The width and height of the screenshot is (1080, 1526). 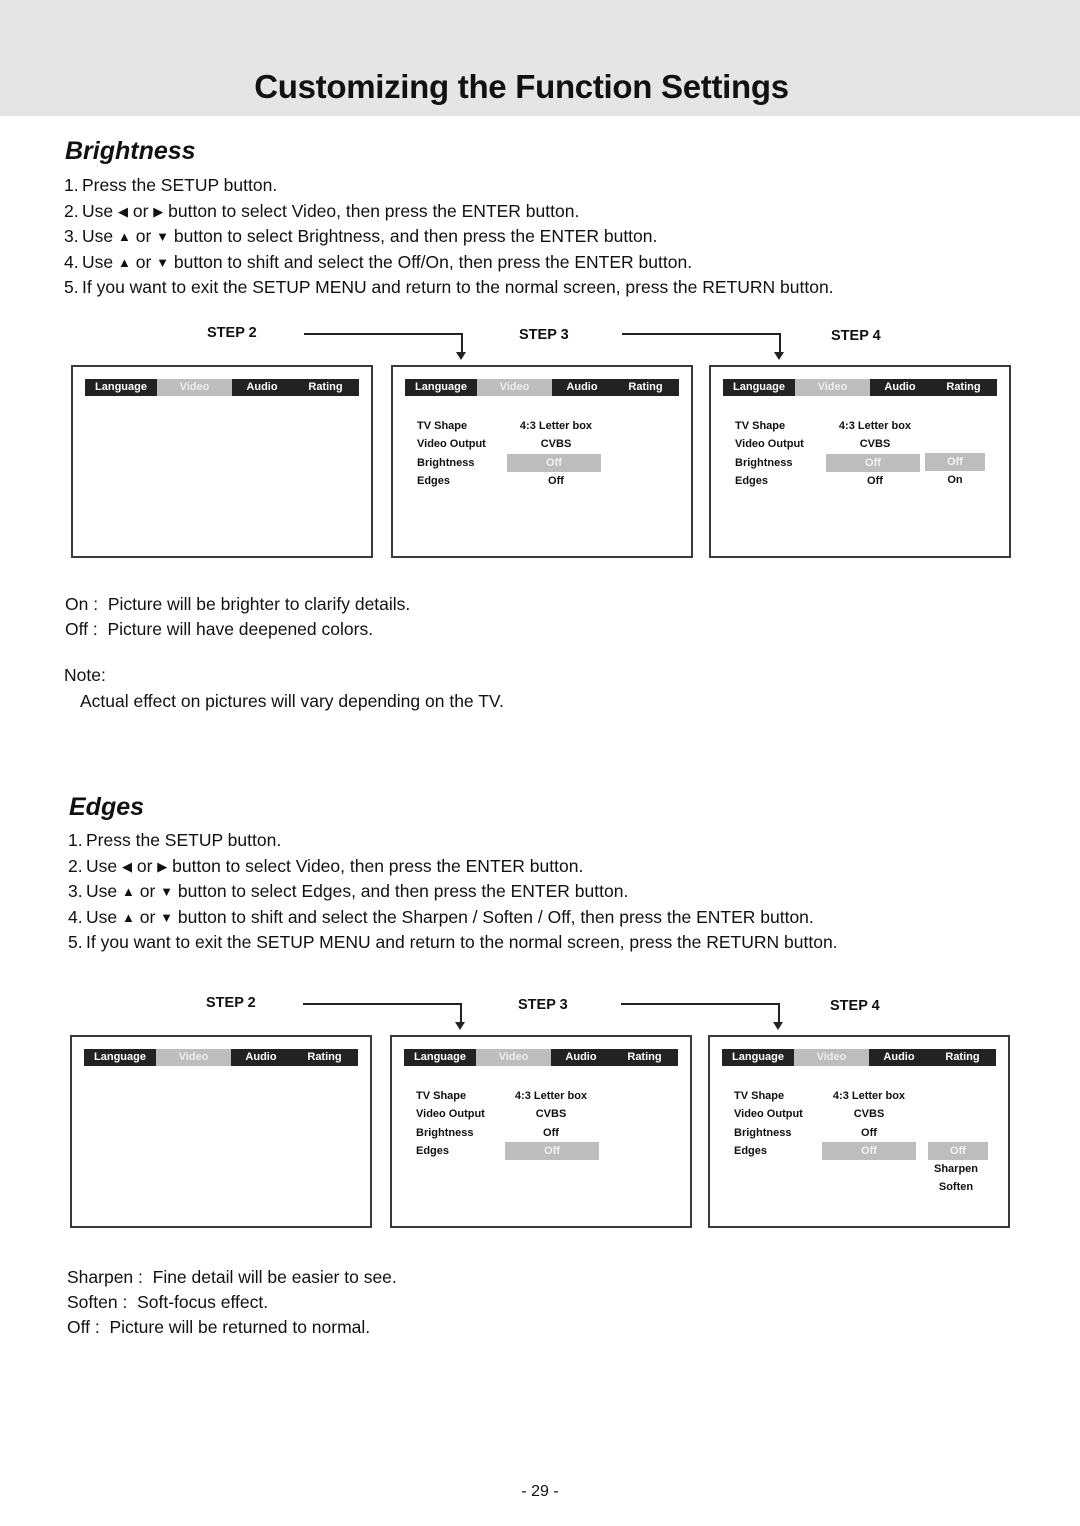 What do you see at coordinates (71, 185) in the screenshot?
I see `step-number: 1.` at bounding box center [71, 185].